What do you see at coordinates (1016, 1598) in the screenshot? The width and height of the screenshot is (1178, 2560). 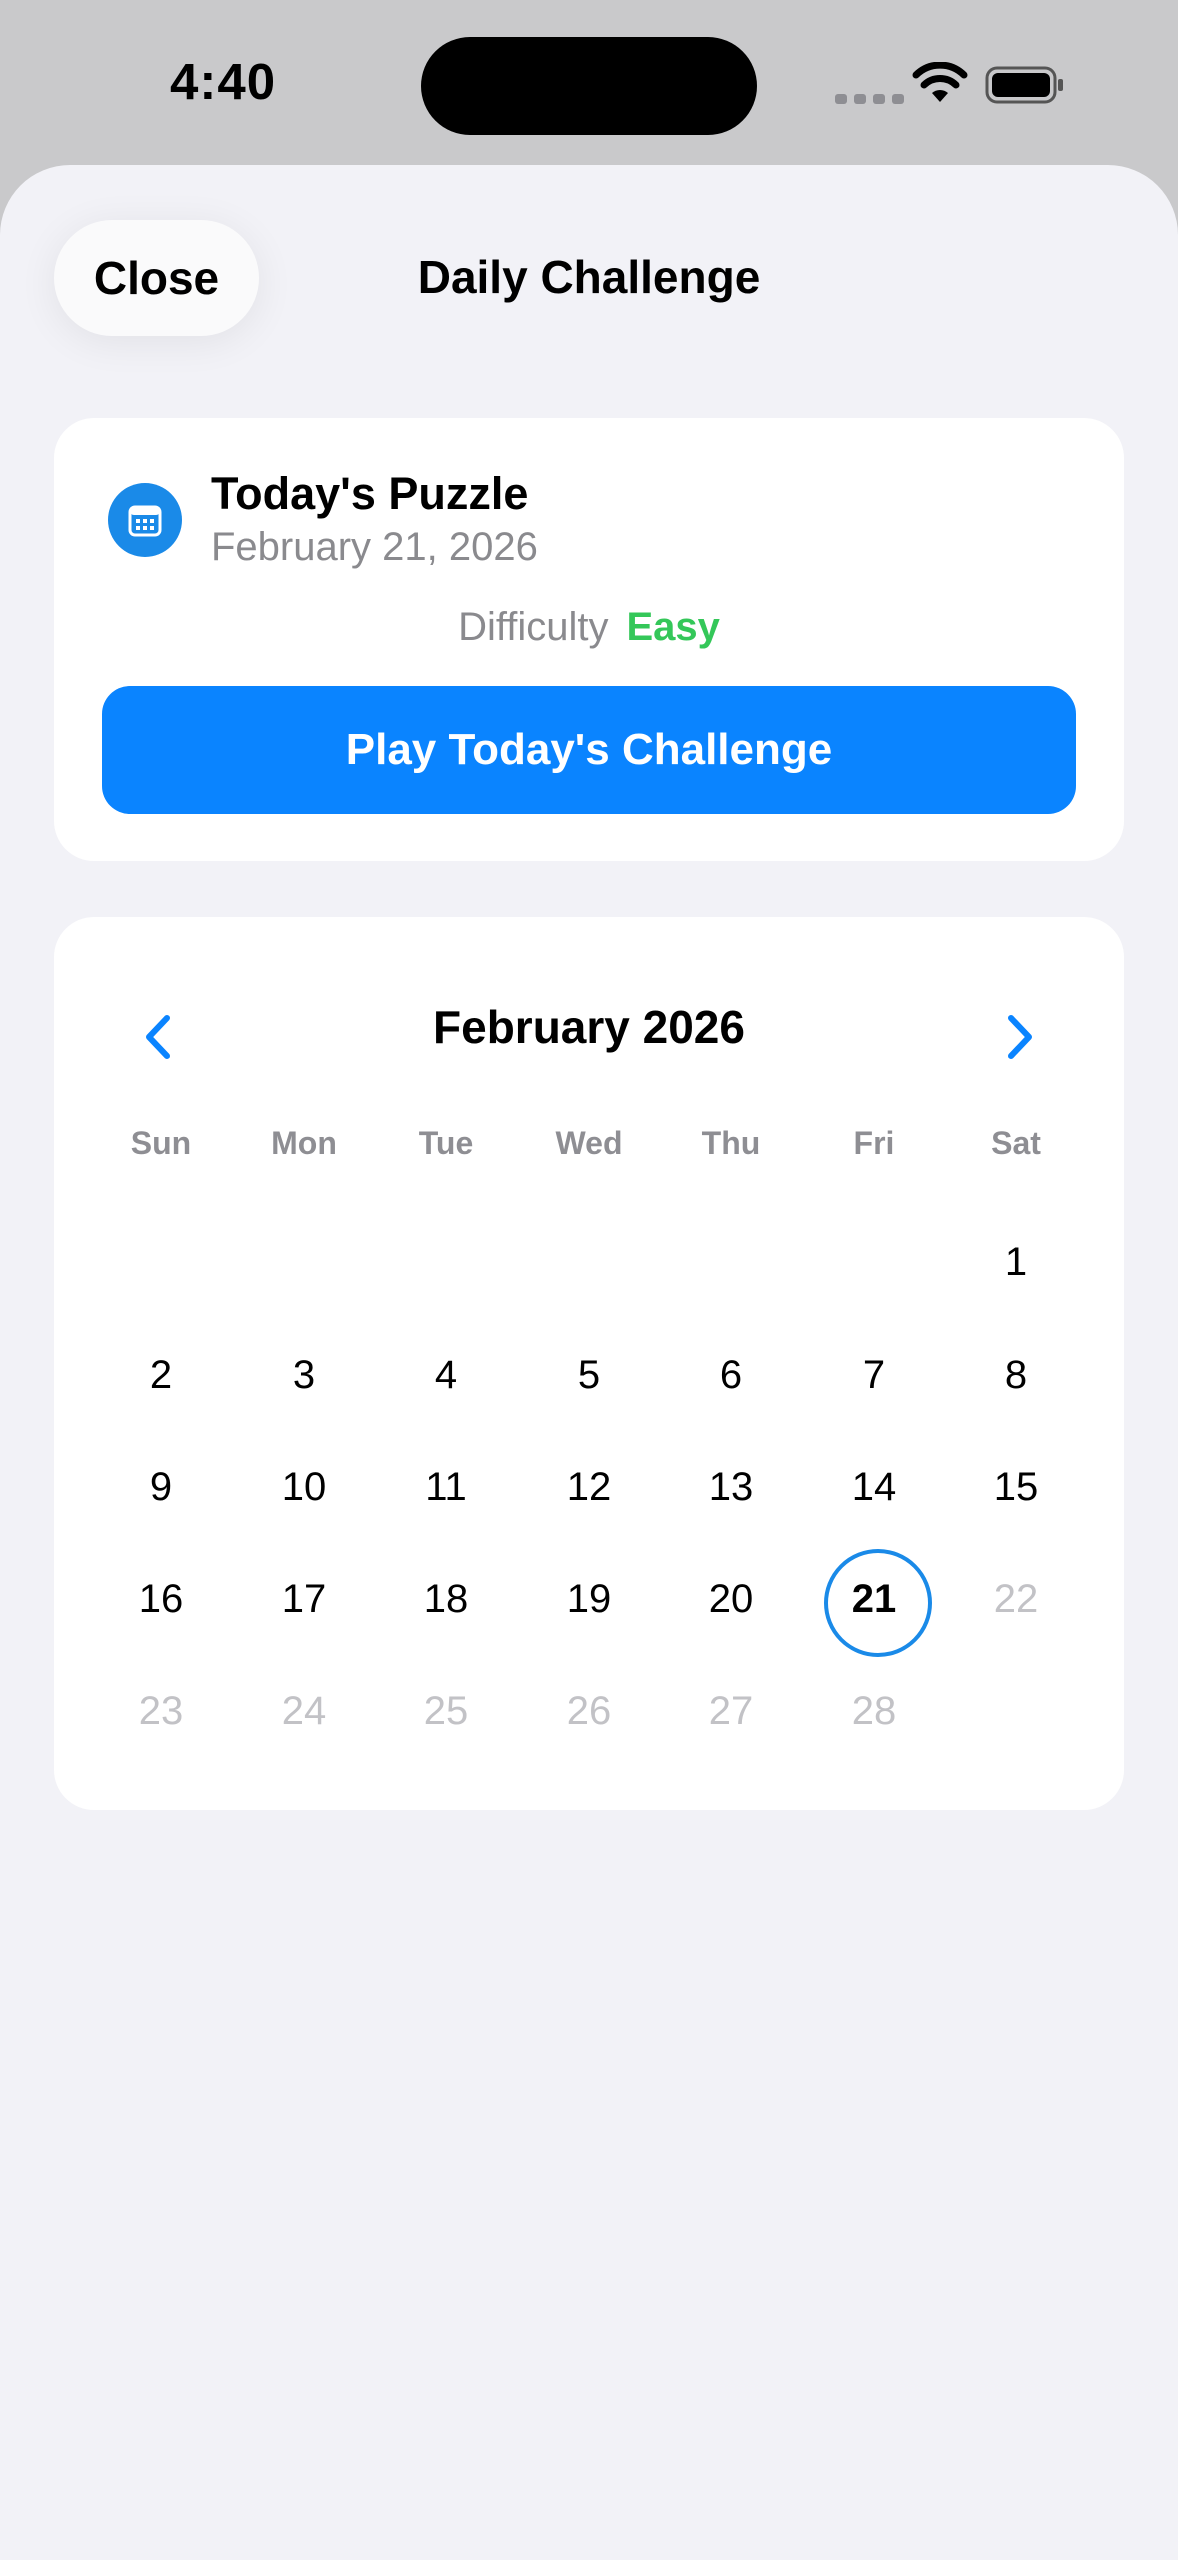 I see `calendar-day: 22` at bounding box center [1016, 1598].